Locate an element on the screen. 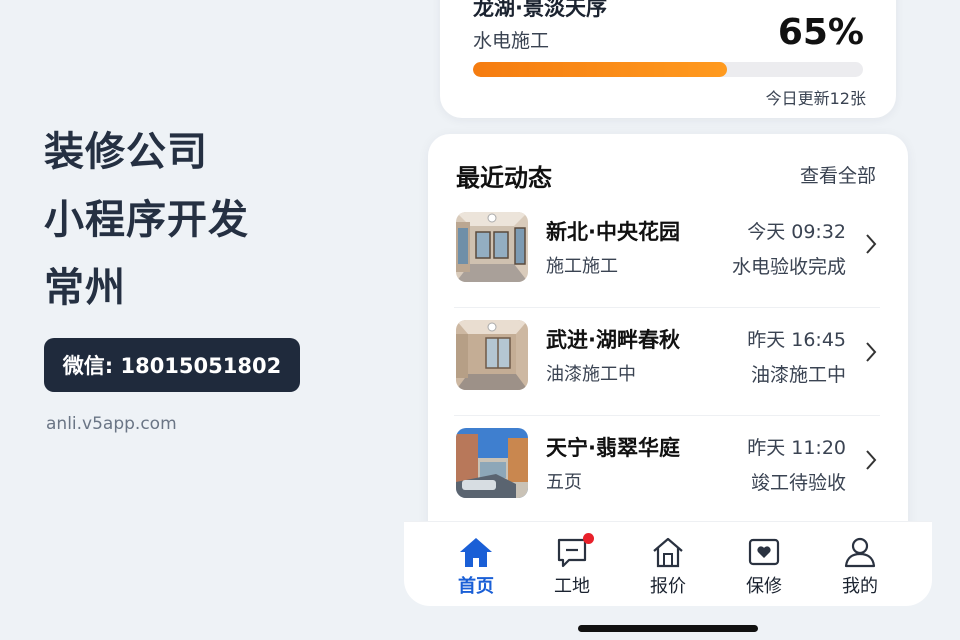  tab-profile: 我的 is located at coordinates (860, 566).